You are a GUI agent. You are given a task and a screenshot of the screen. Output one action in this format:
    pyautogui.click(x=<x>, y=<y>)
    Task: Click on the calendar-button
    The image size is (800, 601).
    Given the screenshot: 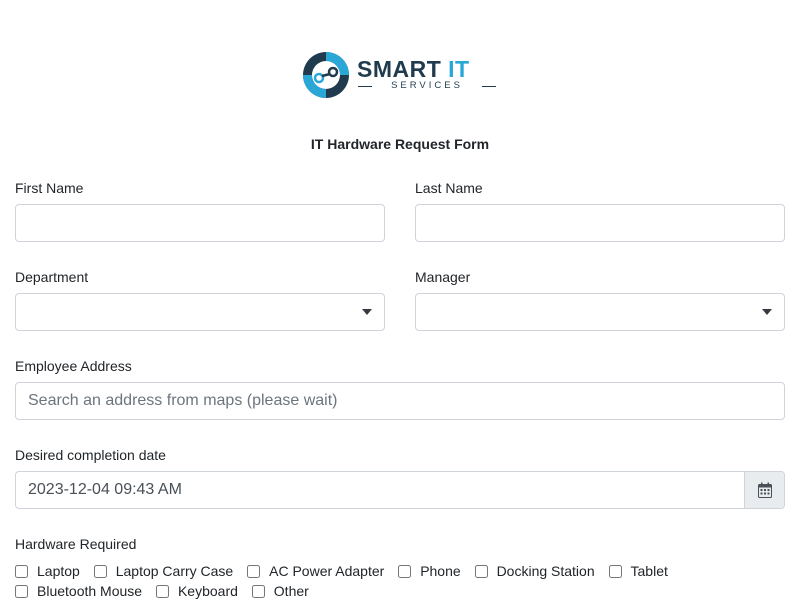 What is the action you would take?
    pyautogui.click(x=764, y=490)
    